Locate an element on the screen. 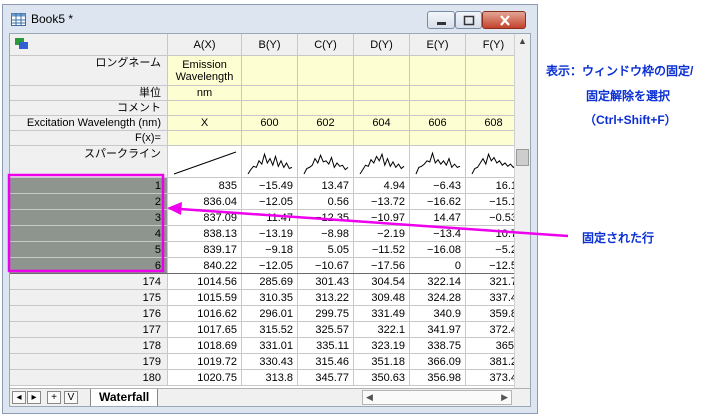  arrow-head is located at coordinates (174, 208).